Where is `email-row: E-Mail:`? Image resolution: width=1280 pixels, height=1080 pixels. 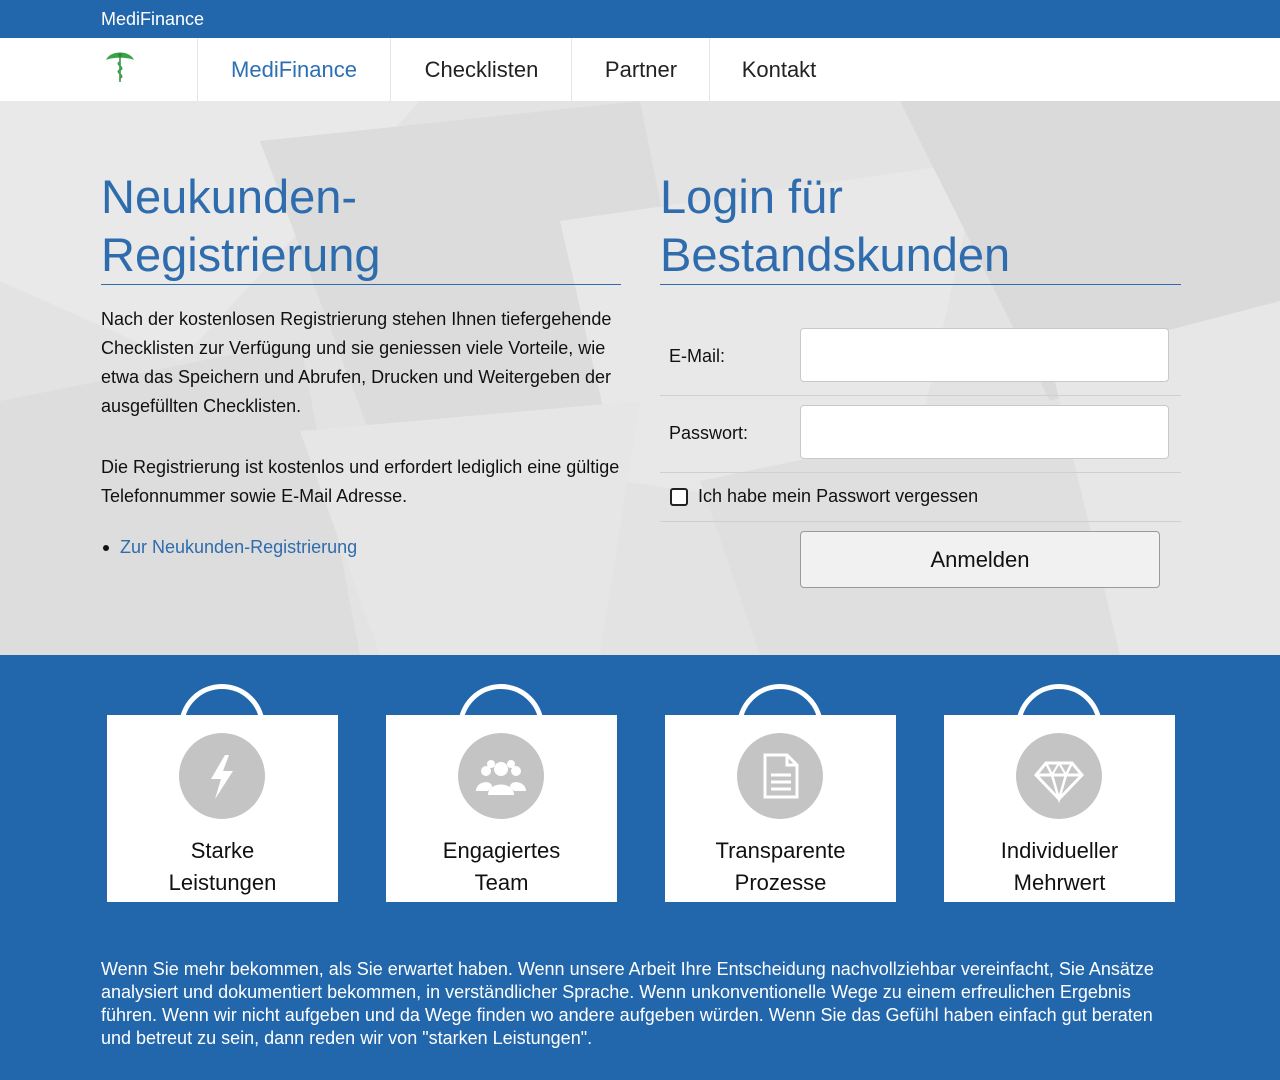 email-row: E-Mail: is located at coordinates (920, 357).